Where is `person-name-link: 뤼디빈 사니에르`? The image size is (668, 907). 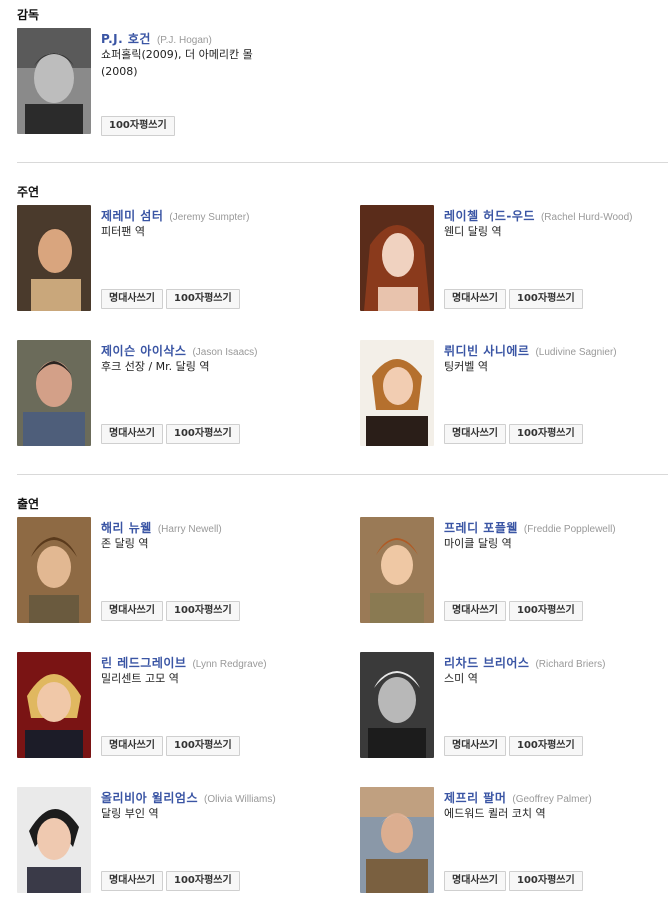 person-name-link: 뤼디빈 사니에르 is located at coordinates (486, 351).